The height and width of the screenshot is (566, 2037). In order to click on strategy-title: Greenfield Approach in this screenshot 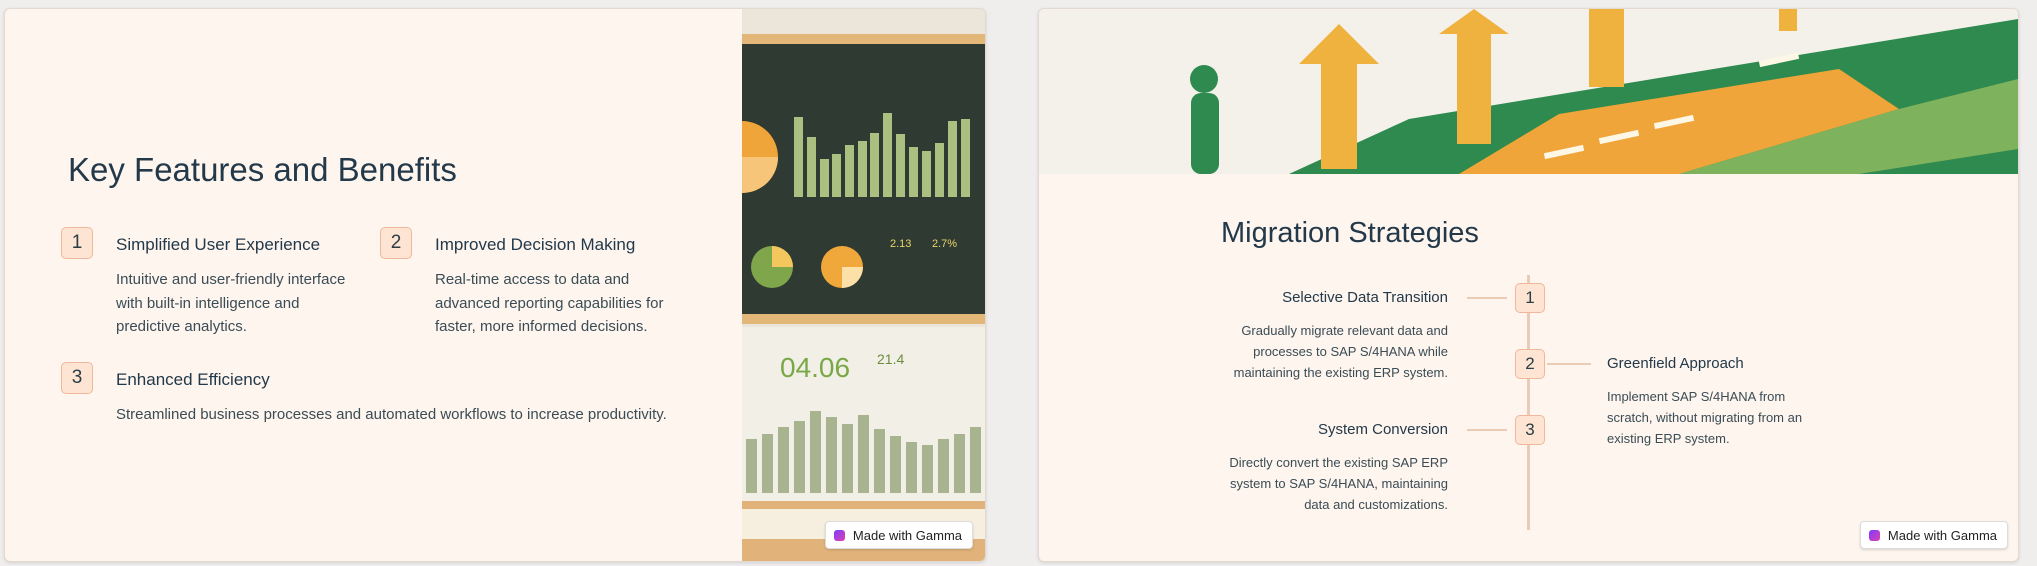, I will do `click(1675, 363)`.